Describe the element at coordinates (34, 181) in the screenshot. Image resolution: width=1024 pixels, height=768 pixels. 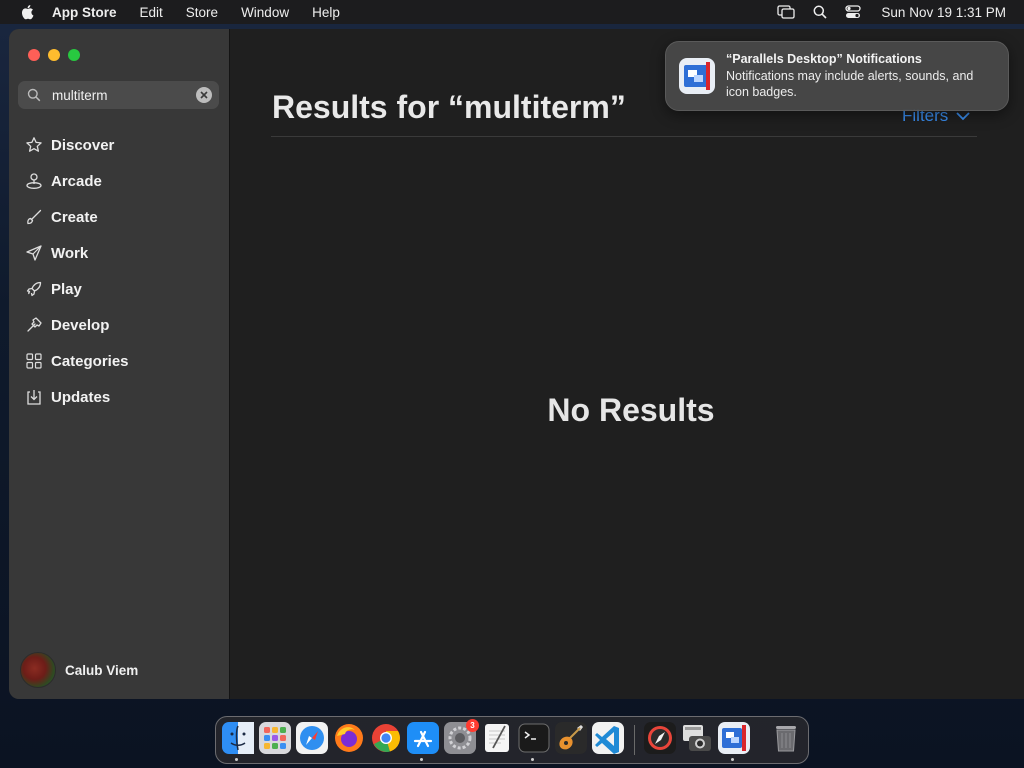
I see `joystick-icon` at that location.